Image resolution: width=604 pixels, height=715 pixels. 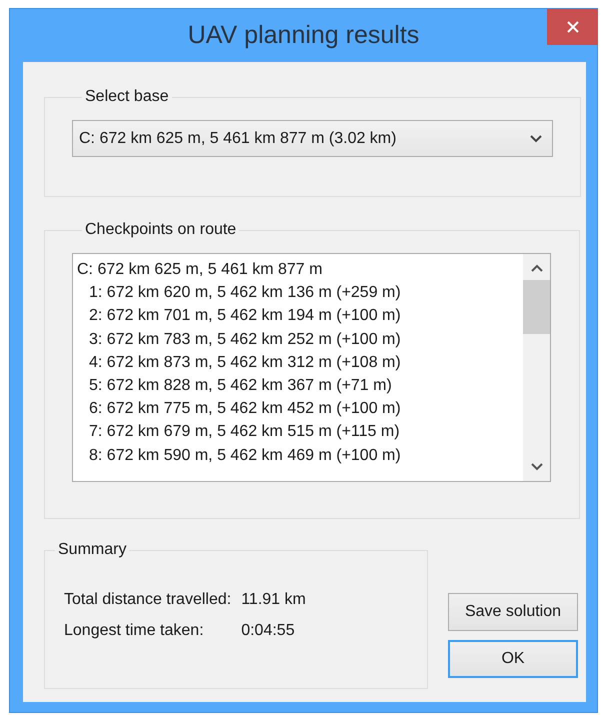 I want to click on close-icon, so click(x=573, y=27).